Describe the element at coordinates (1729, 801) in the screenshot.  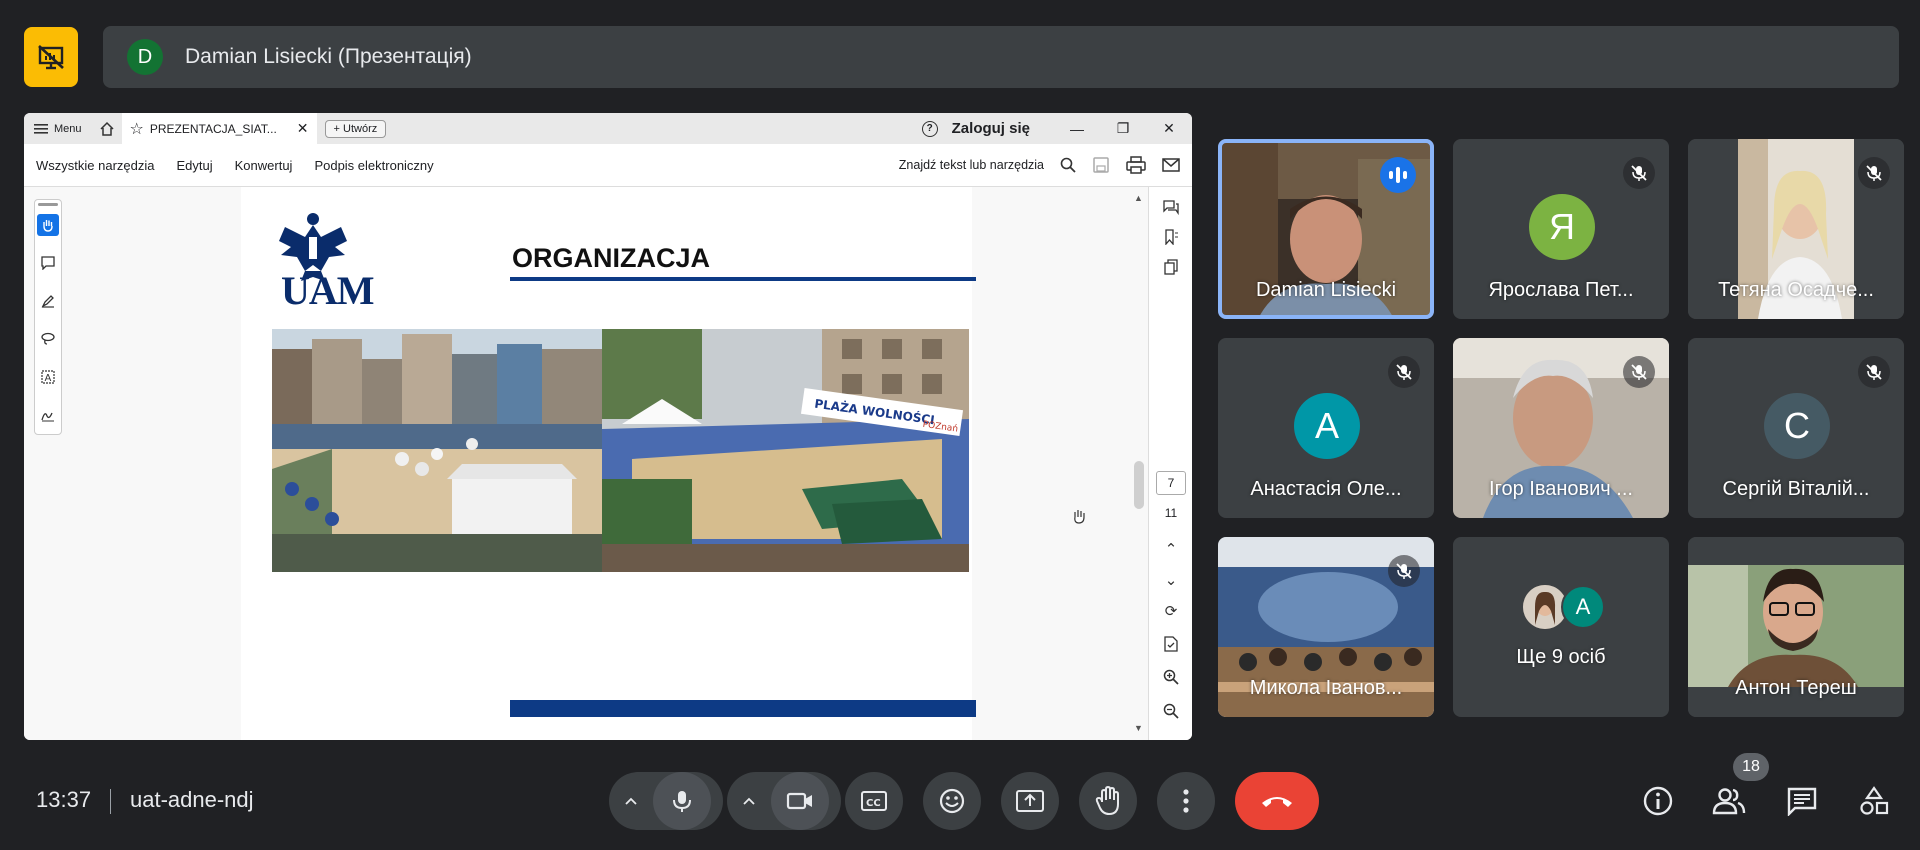
I see `people-button` at that location.